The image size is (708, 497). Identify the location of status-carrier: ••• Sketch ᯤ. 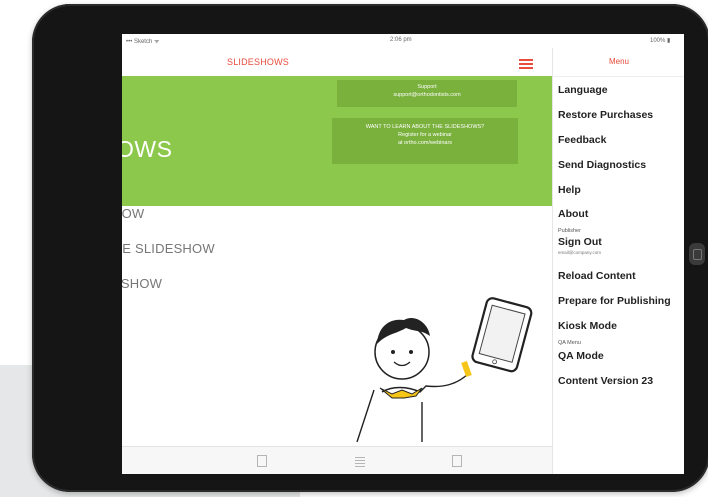
(143, 42).